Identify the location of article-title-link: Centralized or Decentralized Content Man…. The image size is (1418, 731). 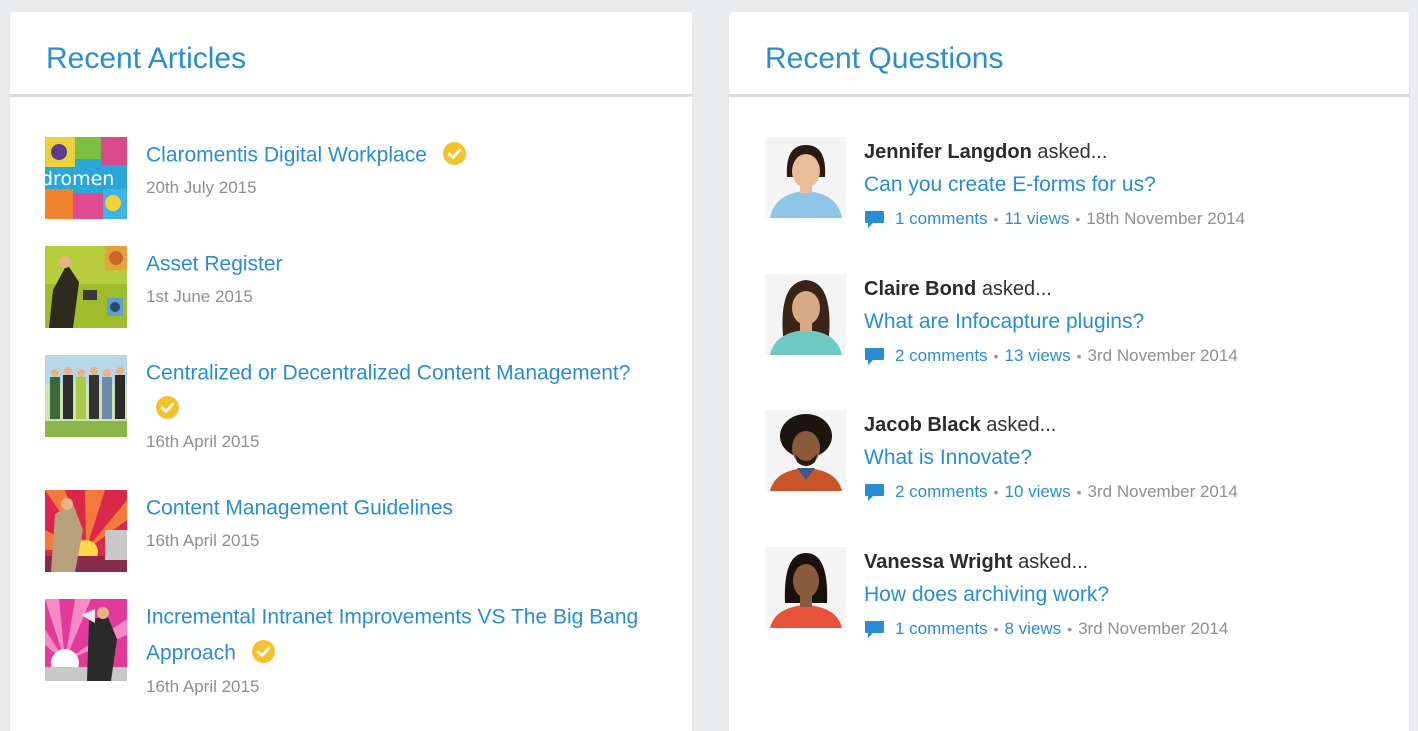
(396, 391).